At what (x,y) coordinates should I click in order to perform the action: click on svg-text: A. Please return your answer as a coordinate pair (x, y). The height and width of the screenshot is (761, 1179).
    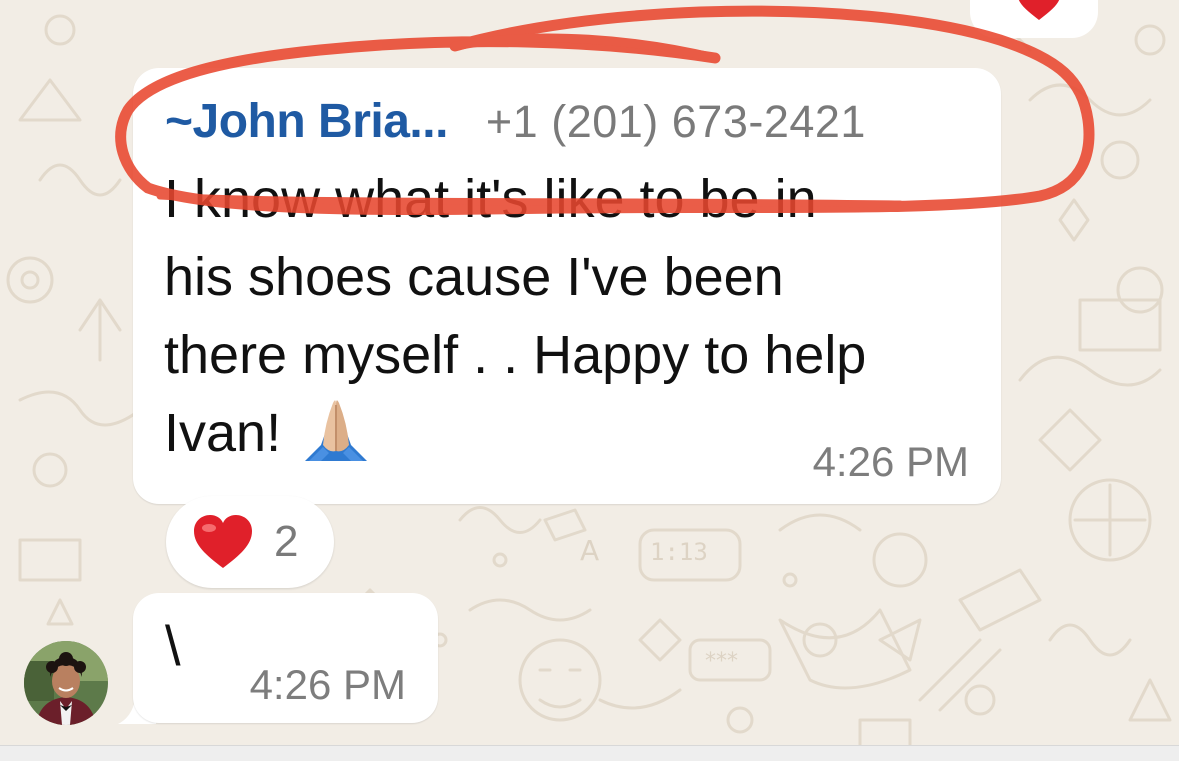
    Looking at the image, I should click on (589, 550).